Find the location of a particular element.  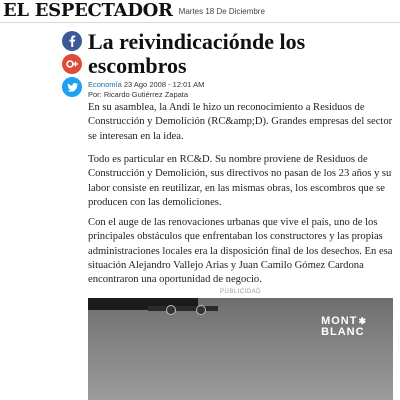

twitter-icon is located at coordinates (72, 87).